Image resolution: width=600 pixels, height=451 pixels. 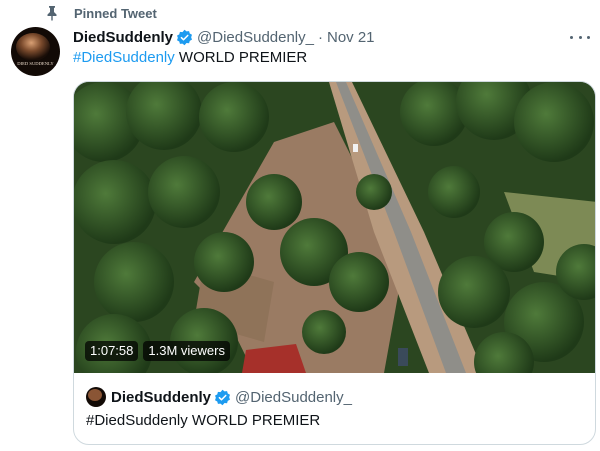 I want to click on video-viewers: 1.3M viewers, so click(x=186, y=351).